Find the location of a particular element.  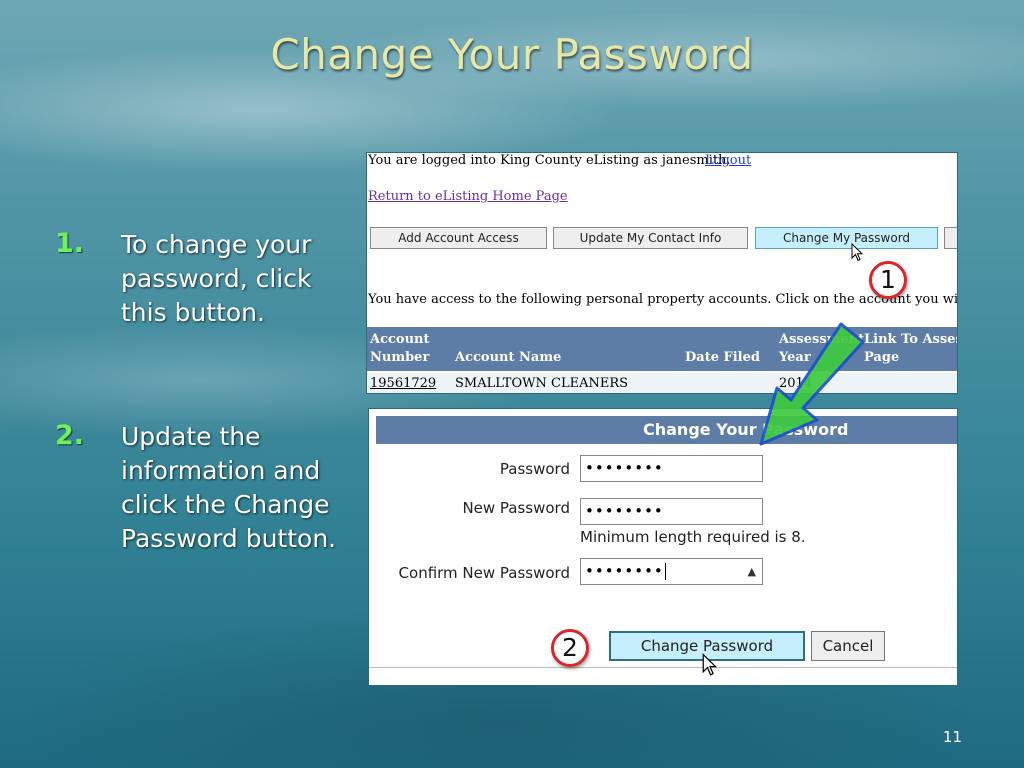

password-field: •••••••• is located at coordinates (671, 468).